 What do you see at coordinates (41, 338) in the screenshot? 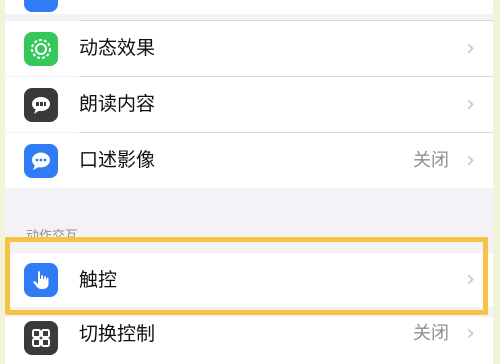
I see `grid-icon` at bounding box center [41, 338].